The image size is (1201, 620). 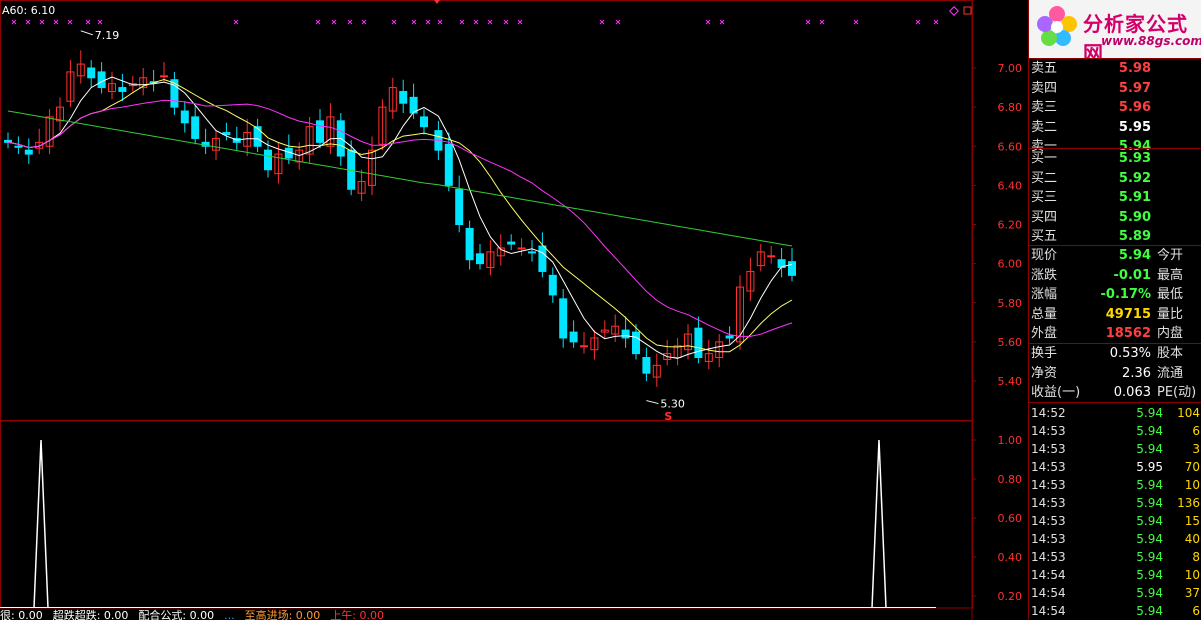 What do you see at coordinates (1115, 392) in the screenshot?
I see `fundamentals-row: 收益(一) 0.063 PE(动)` at bounding box center [1115, 392].